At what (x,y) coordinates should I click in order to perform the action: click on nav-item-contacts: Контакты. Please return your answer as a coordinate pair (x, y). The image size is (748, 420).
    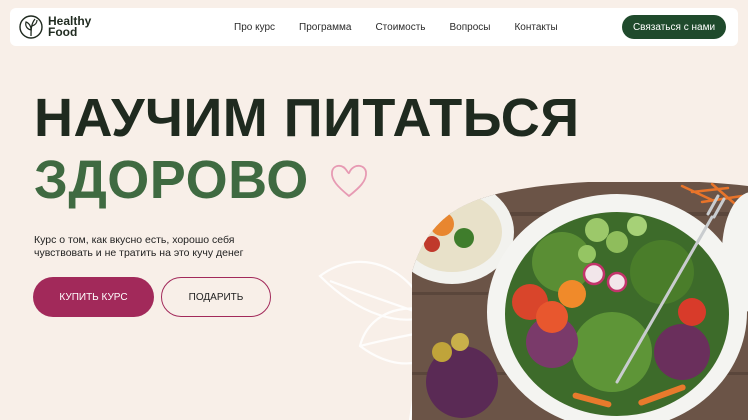
    Looking at the image, I should click on (535, 27).